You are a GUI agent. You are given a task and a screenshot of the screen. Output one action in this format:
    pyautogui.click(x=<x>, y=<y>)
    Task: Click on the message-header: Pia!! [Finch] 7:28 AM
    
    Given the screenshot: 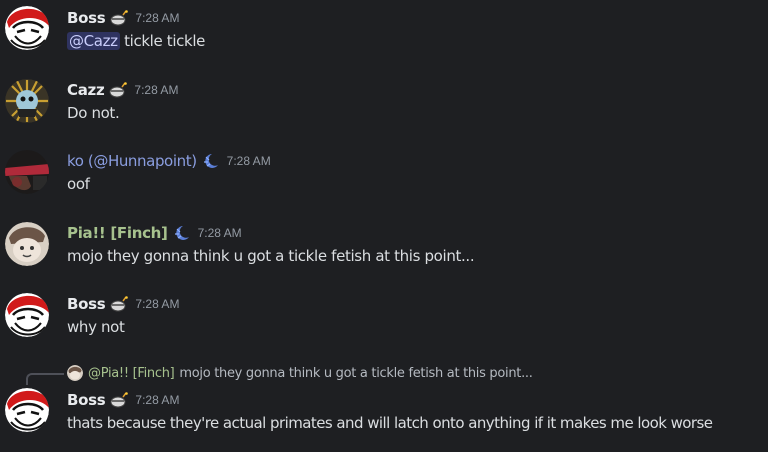 What is the action you would take?
    pyautogui.click(x=154, y=233)
    